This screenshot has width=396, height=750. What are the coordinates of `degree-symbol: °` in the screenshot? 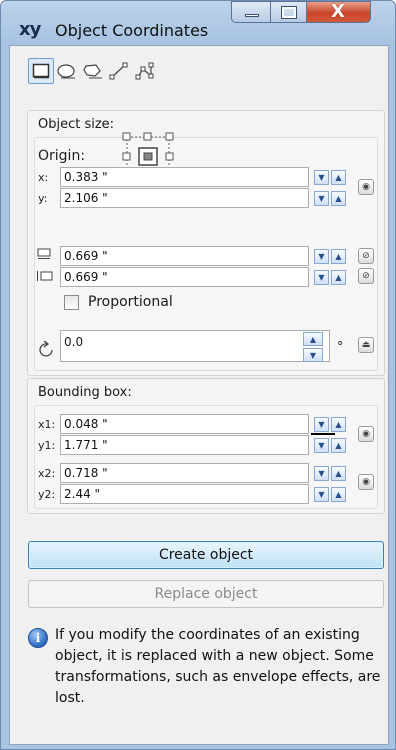 It's located at (340, 347).